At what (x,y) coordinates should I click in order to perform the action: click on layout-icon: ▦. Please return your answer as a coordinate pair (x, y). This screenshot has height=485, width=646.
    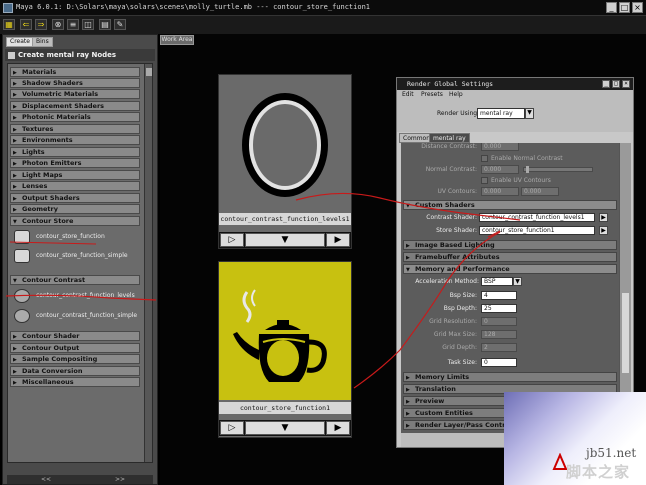
    Looking at the image, I should click on (9, 24).